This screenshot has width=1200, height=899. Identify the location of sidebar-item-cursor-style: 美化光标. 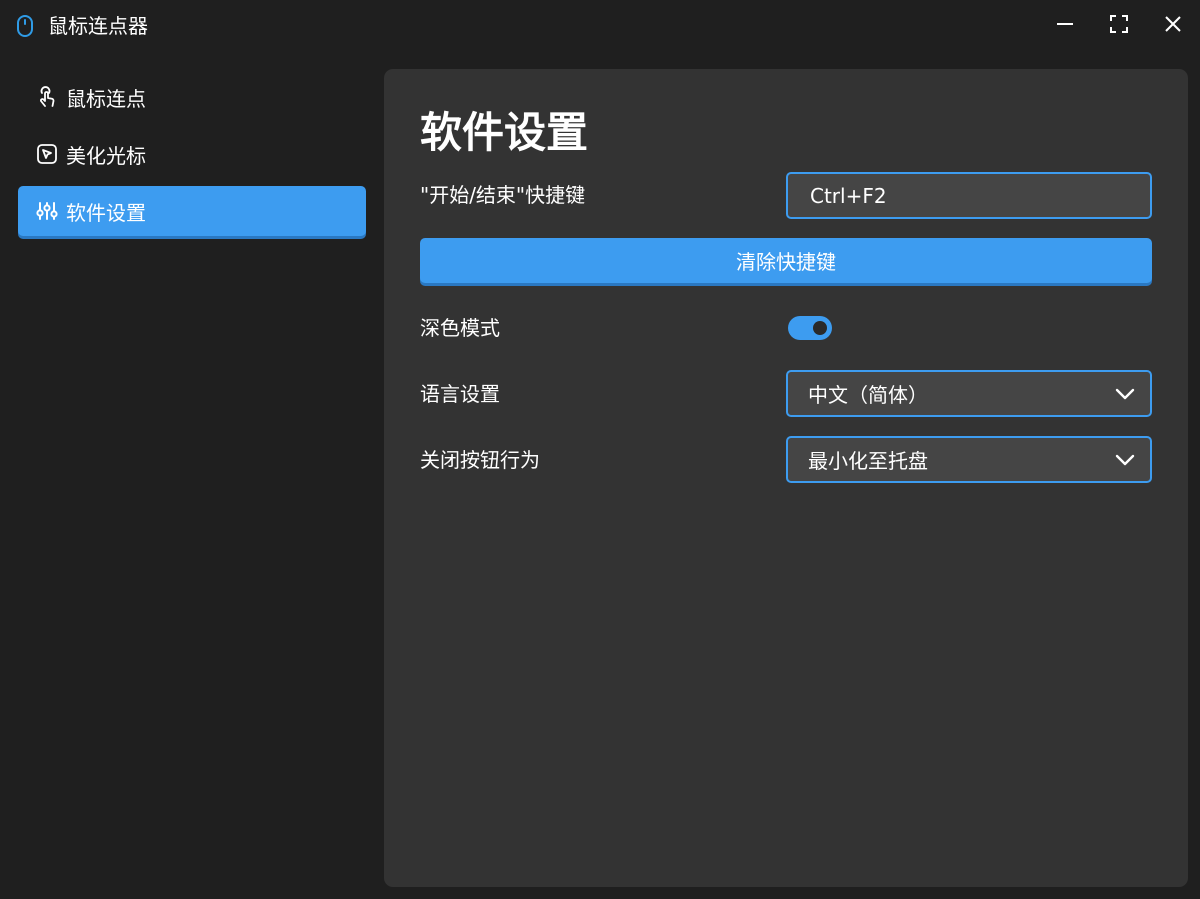
(192, 154).